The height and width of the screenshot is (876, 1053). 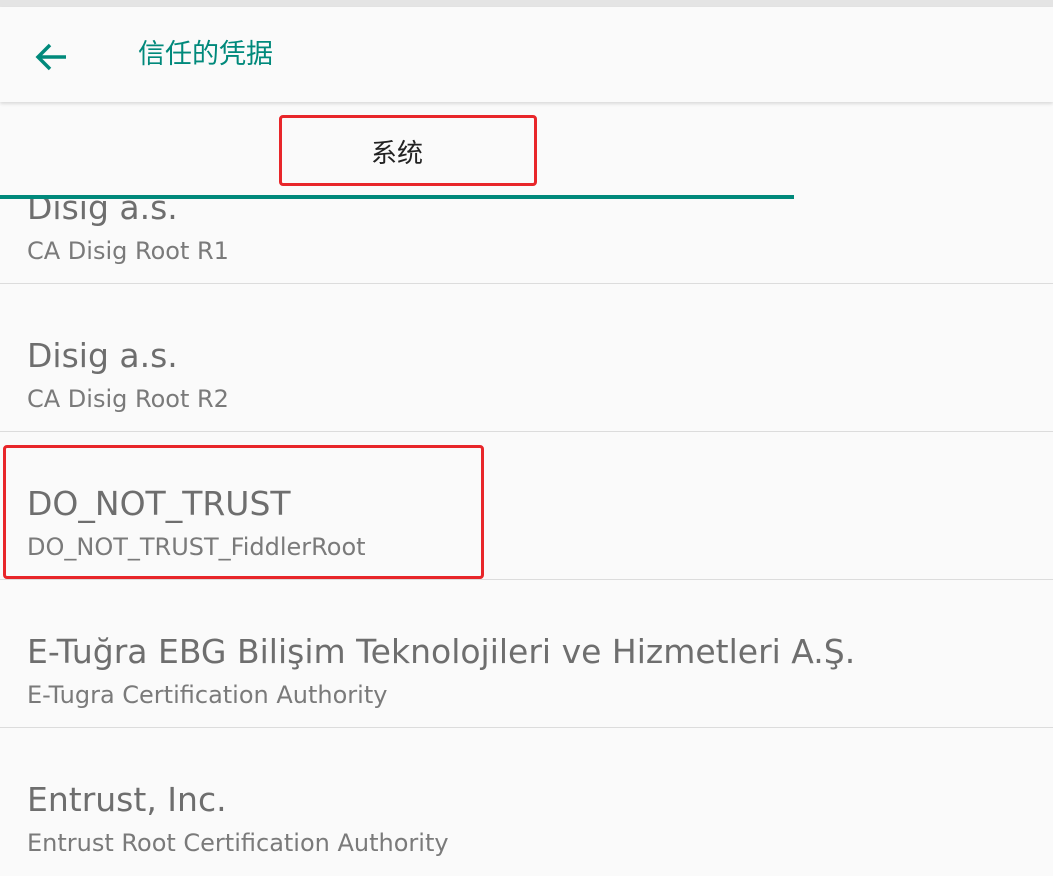 I want to click on certificate-name: DO_NOT_TRUST_FiddlerRoot, so click(x=196, y=547).